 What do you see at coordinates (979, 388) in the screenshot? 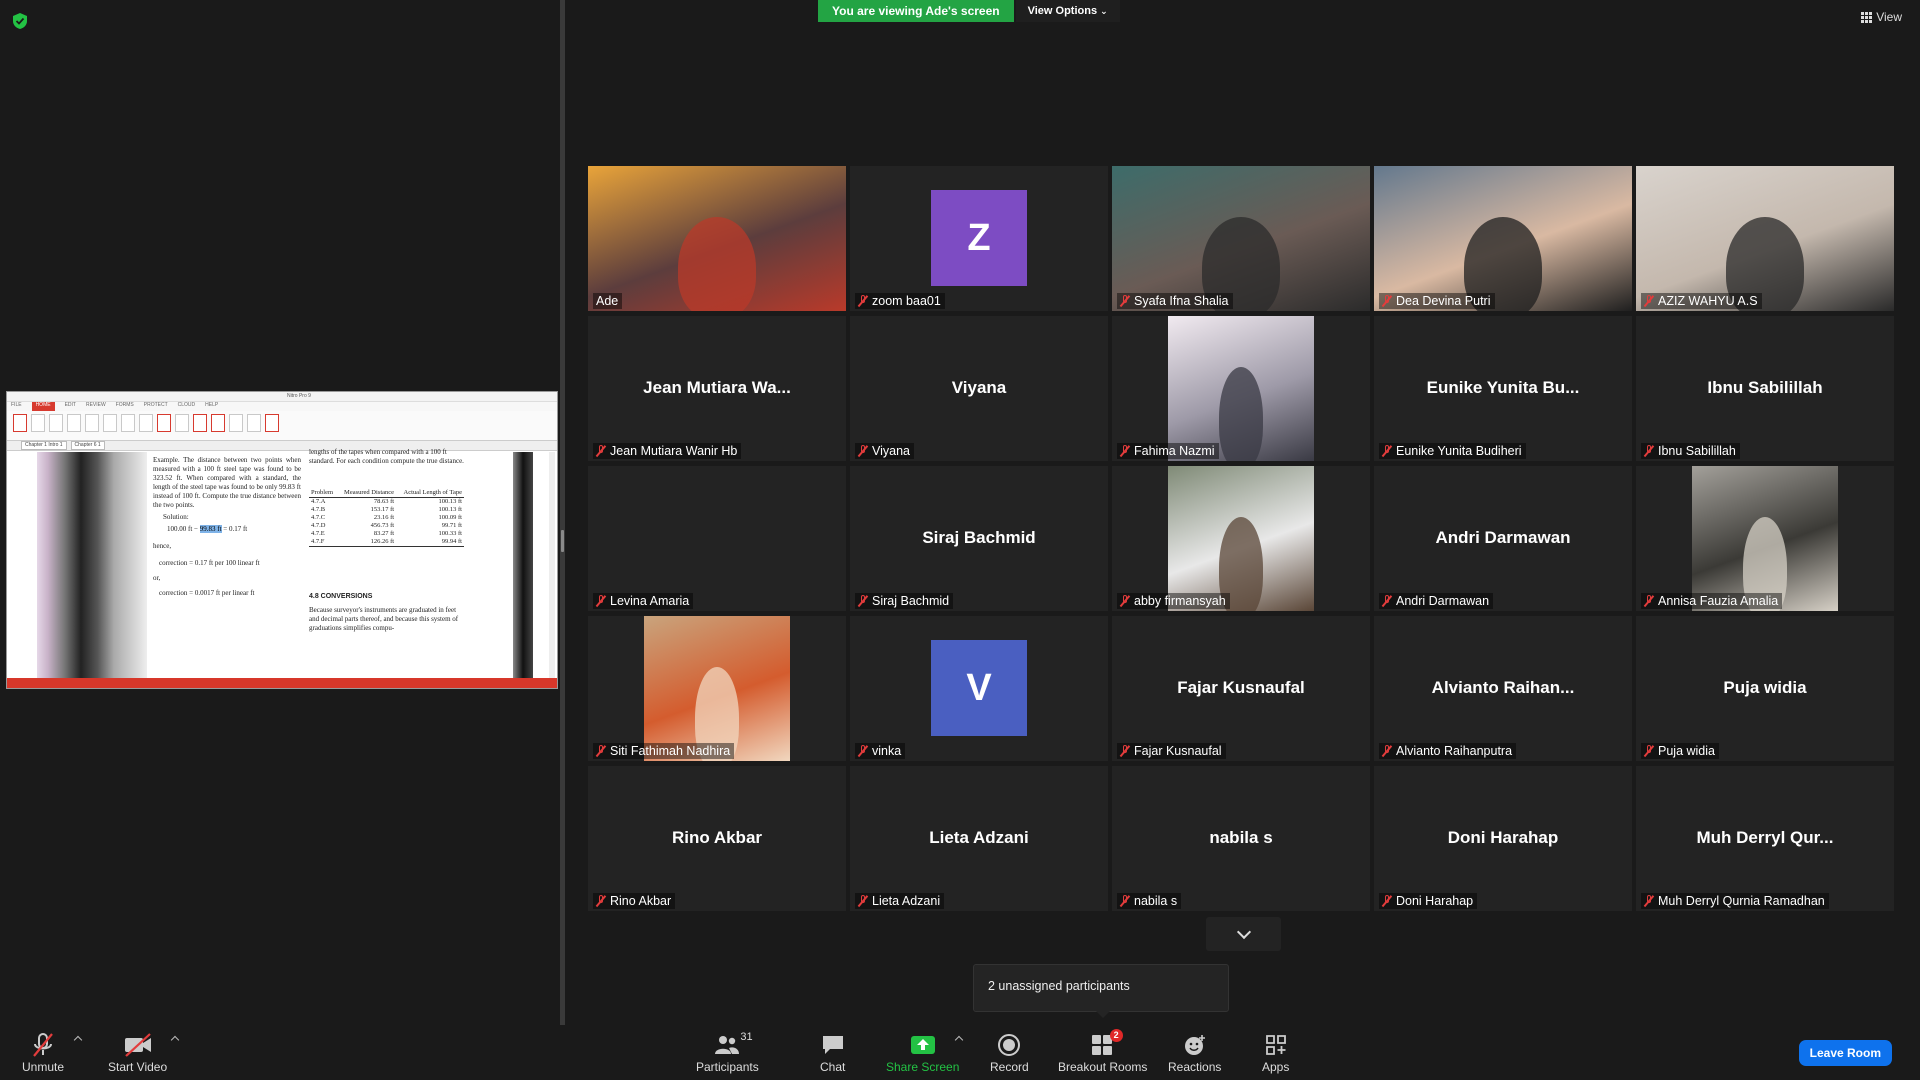
I see `participant-tile: Viyana Viyana` at bounding box center [979, 388].